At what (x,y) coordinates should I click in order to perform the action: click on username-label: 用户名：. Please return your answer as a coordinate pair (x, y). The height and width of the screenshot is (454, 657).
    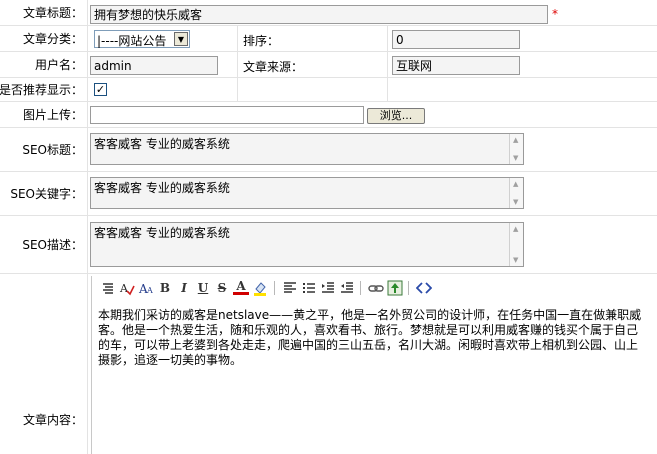
    Looking at the image, I should click on (44, 64).